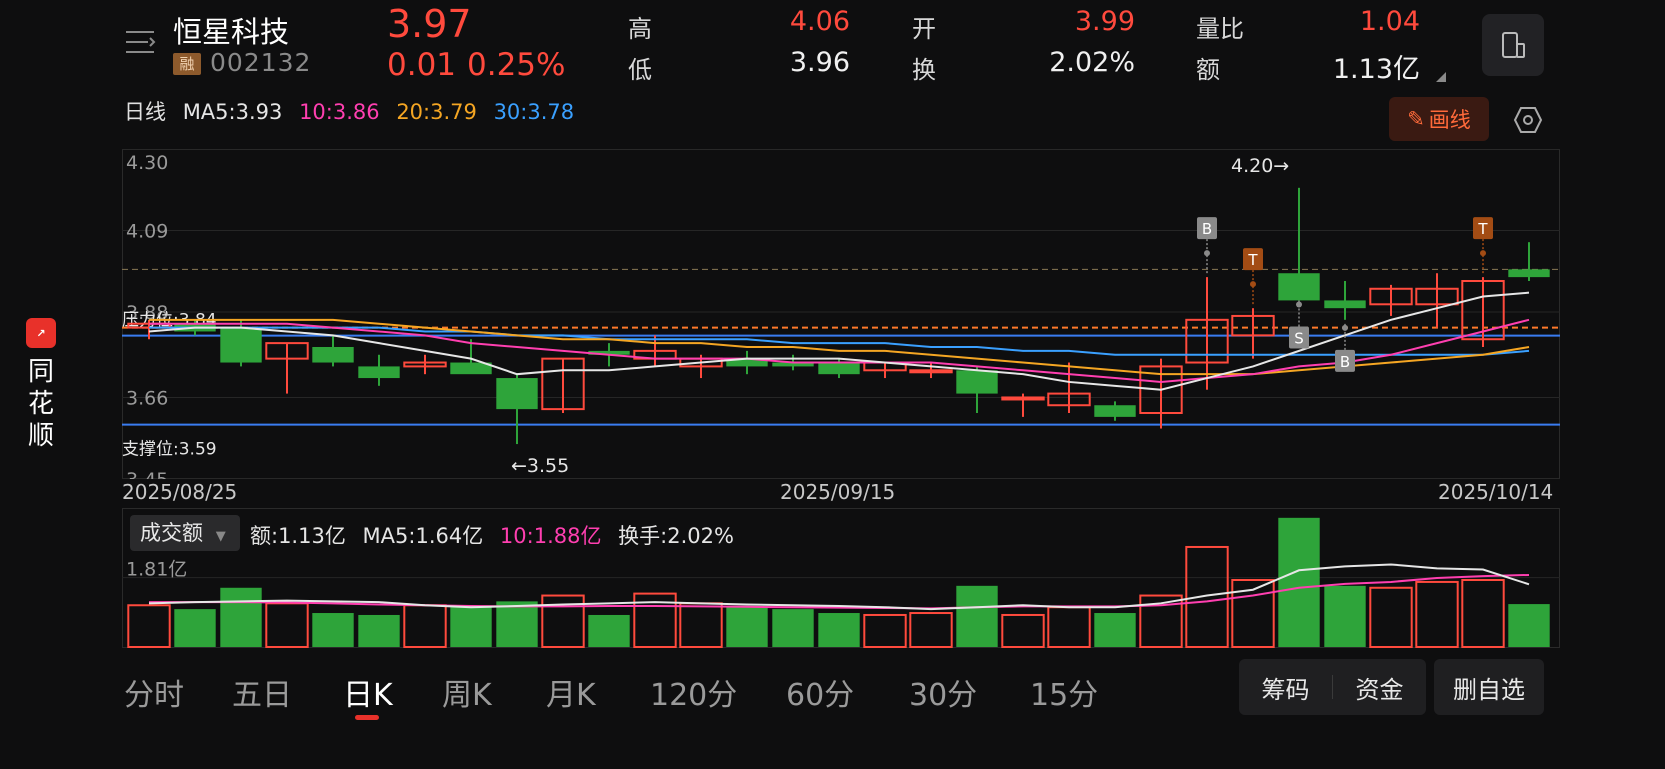 The width and height of the screenshot is (1665, 769). I want to click on volume-ma10-line, so click(839, 591).